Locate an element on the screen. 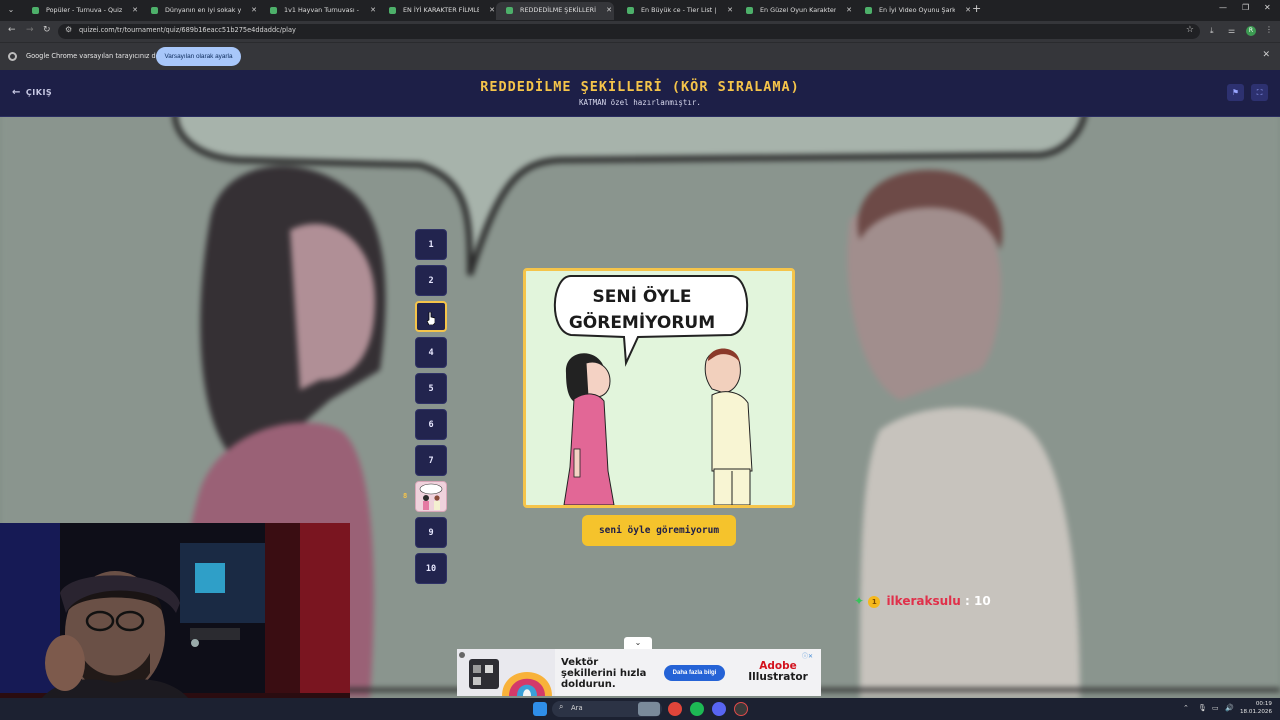 This screenshot has width=1280, height=720. chrome-logo-icon is located at coordinates (12, 56).